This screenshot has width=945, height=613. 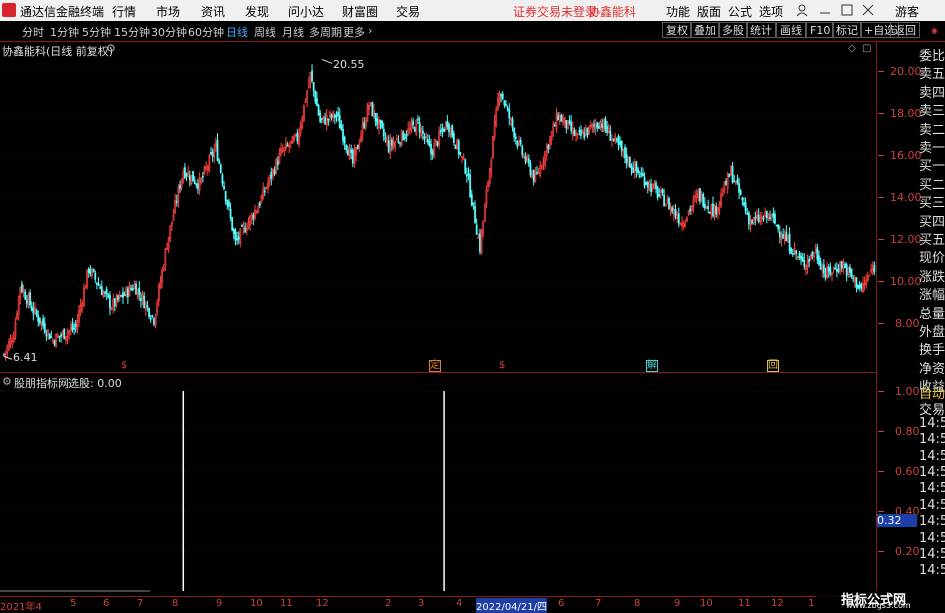 What do you see at coordinates (257, 11) in the screenshot?
I see `menu-discover: 发现` at bounding box center [257, 11].